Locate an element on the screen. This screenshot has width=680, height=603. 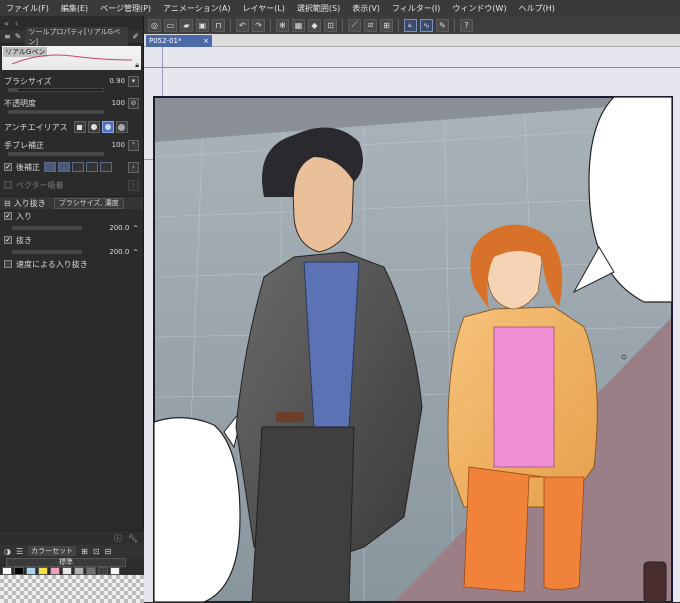
clip-studio-icon: ◎ is located at coordinates (154, 25).